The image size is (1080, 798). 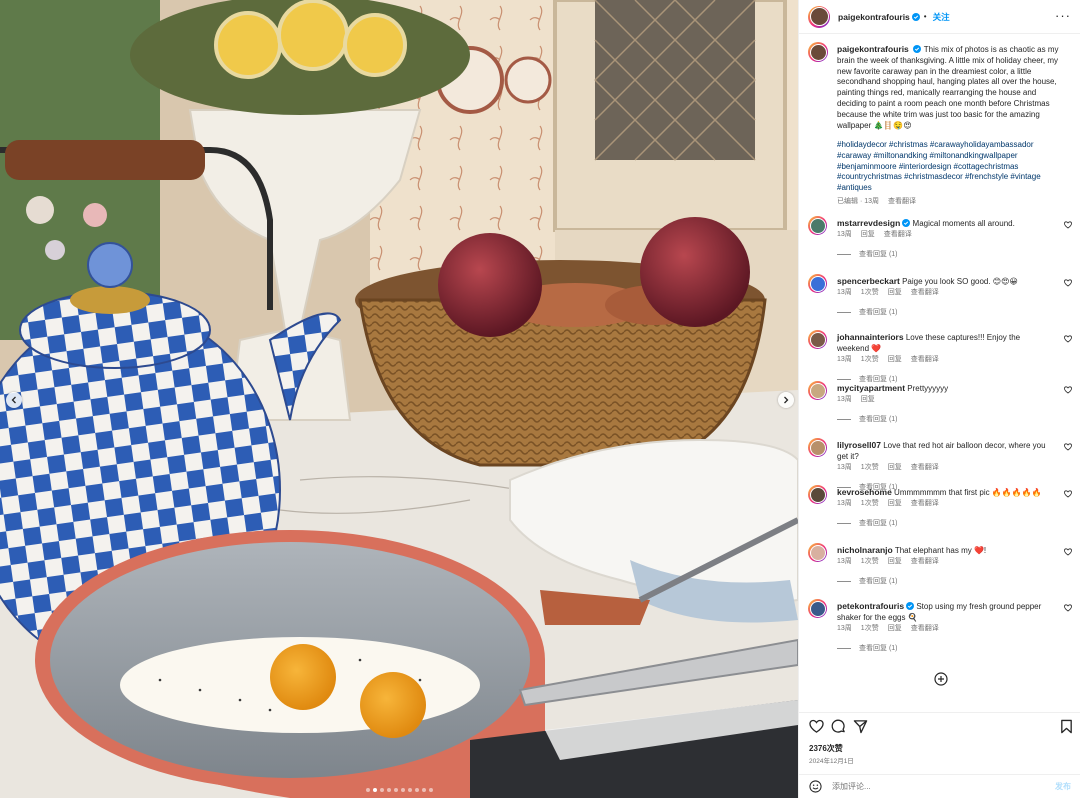 I want to click on like-heart-icon, so click(x=816, y=726).